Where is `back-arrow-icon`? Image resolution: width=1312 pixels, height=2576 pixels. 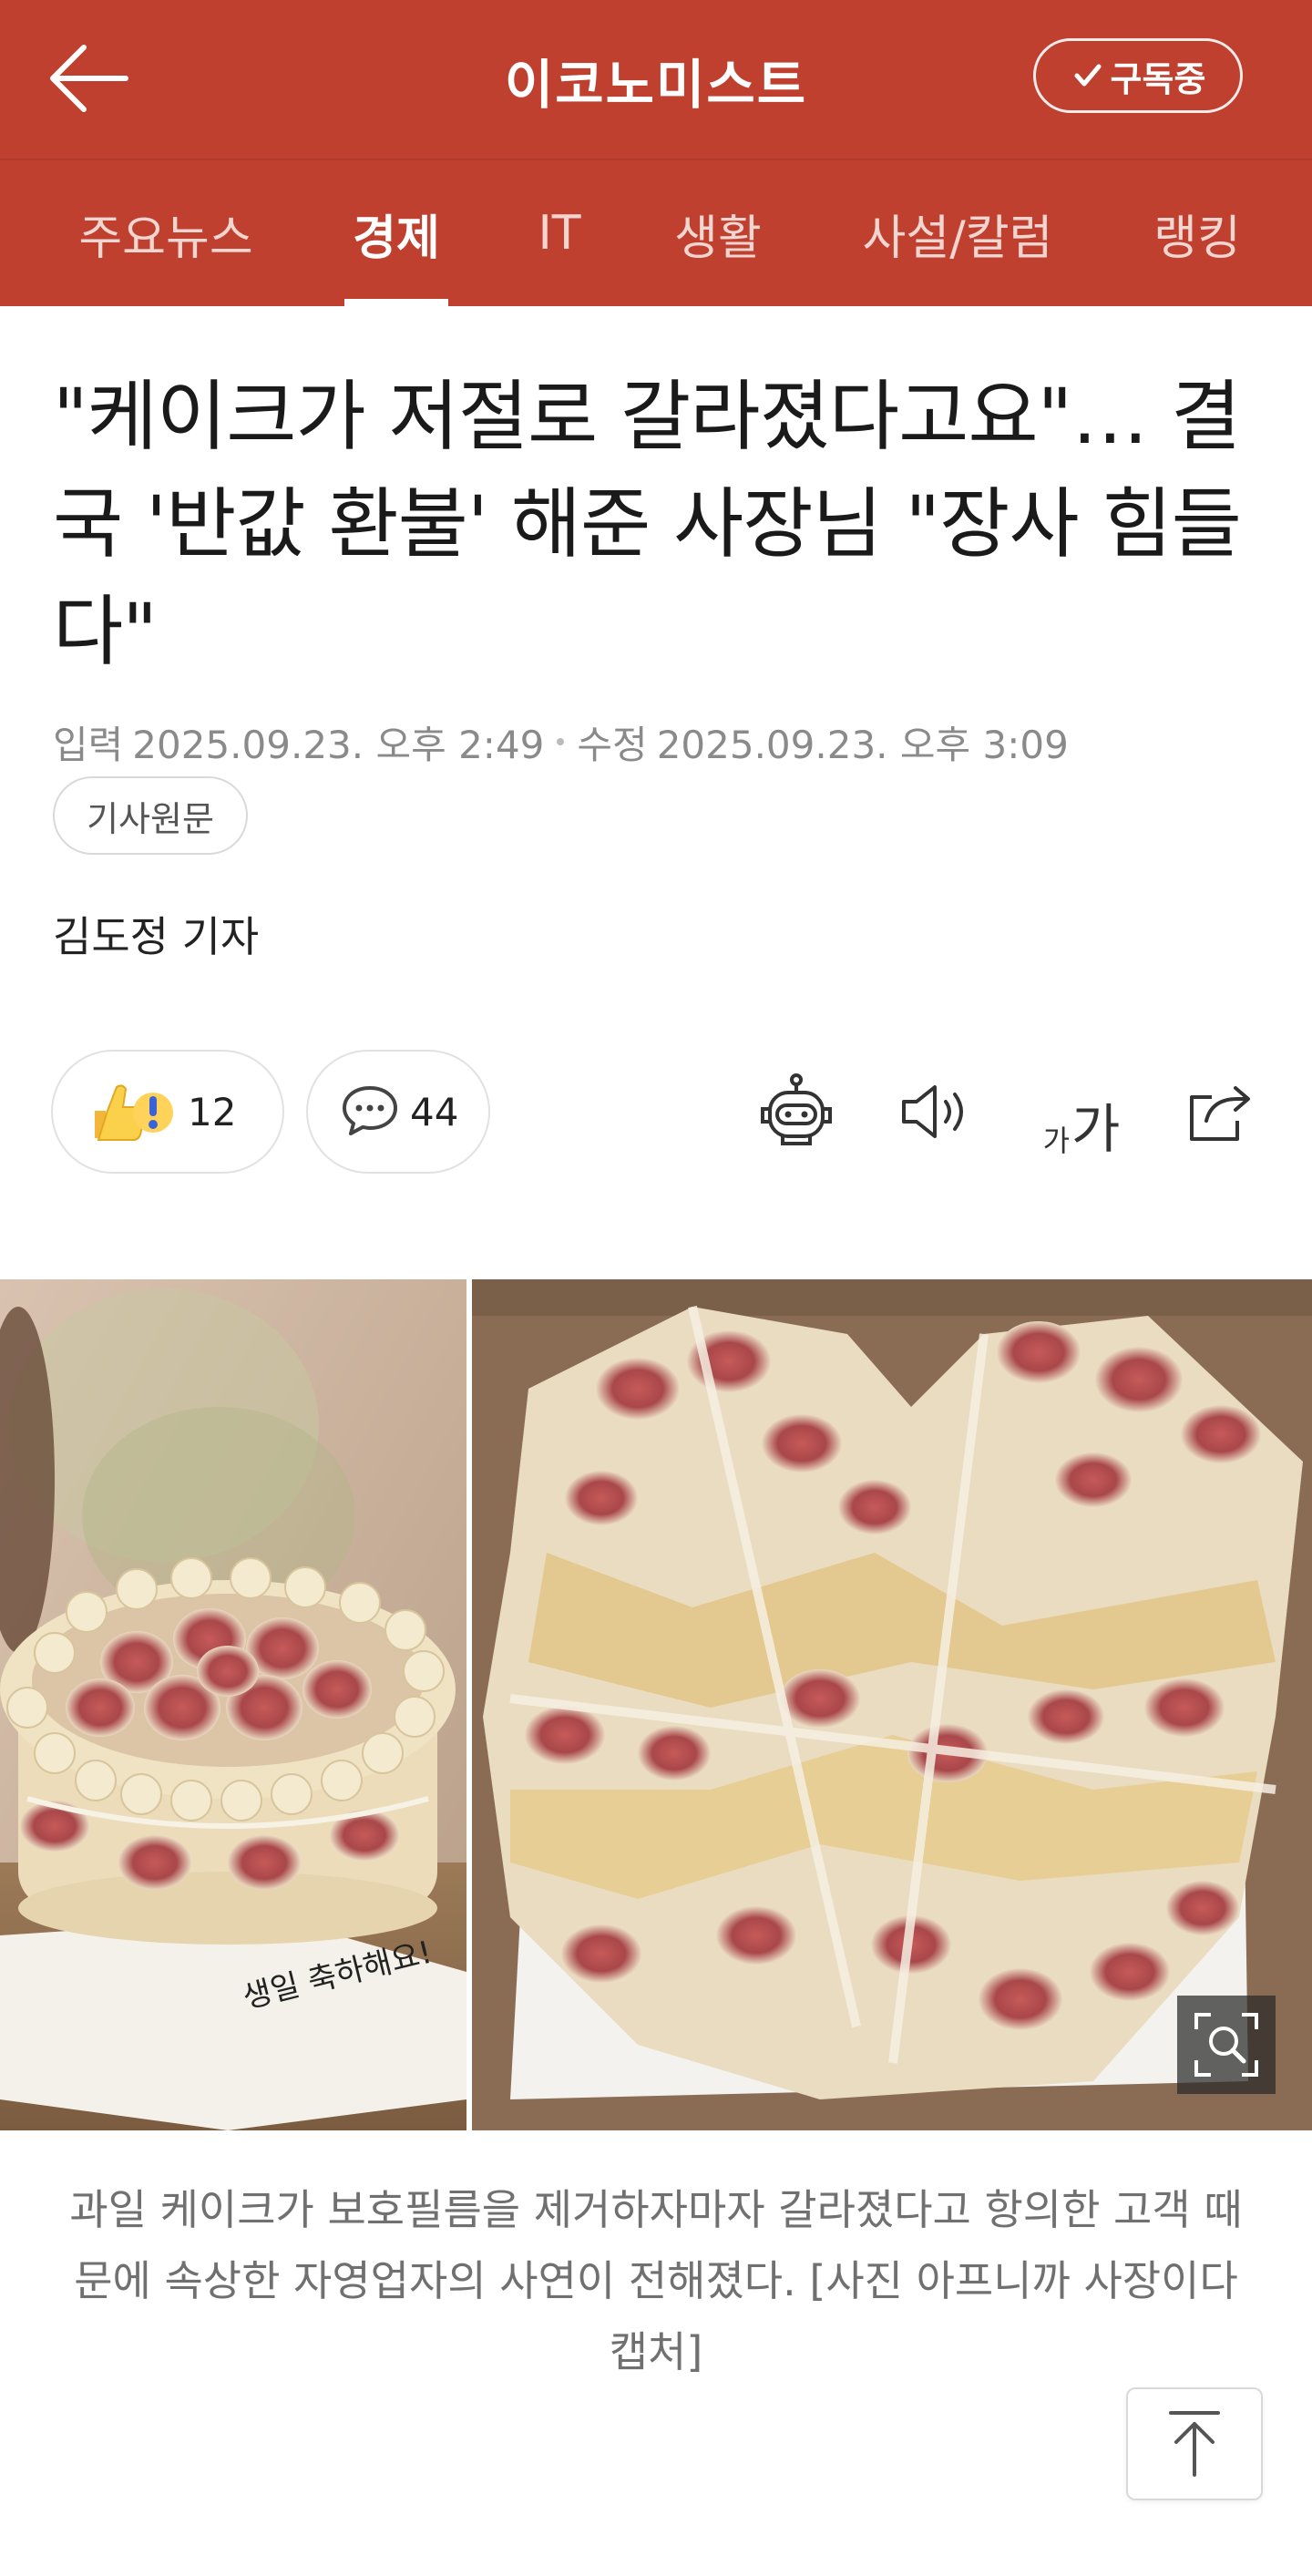
back-arrow-icon is located at coordinates (89, 78).